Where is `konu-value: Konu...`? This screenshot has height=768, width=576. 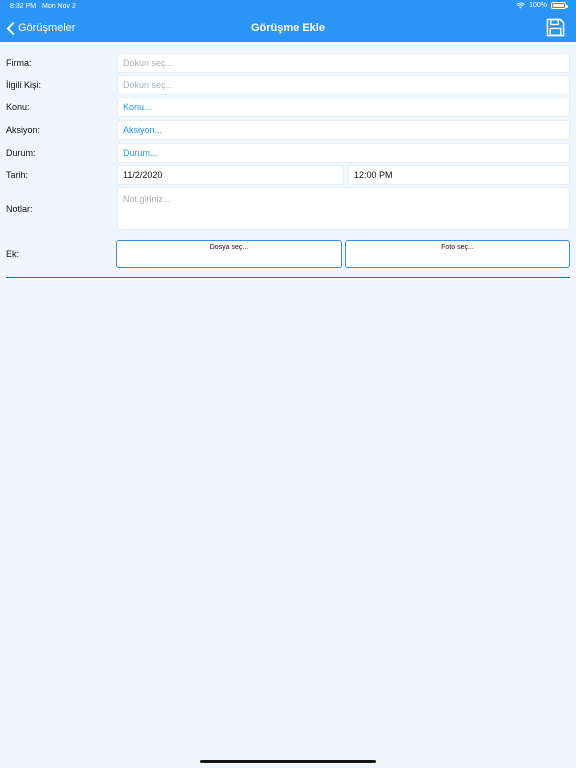
konu-value: Konu... is located at coordinates (137, 107).